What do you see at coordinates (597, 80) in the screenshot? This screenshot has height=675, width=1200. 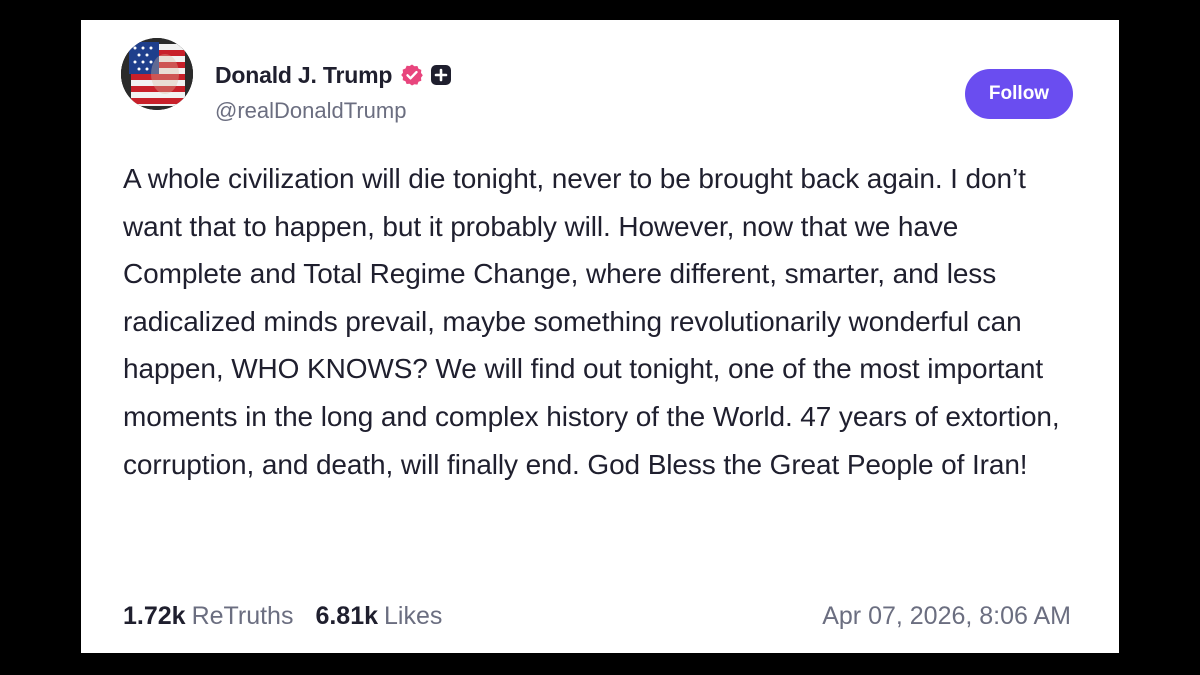 I see `post-header: Donald J. Trump @realDonaldTrump Follow` at bounding box center [597, 80].